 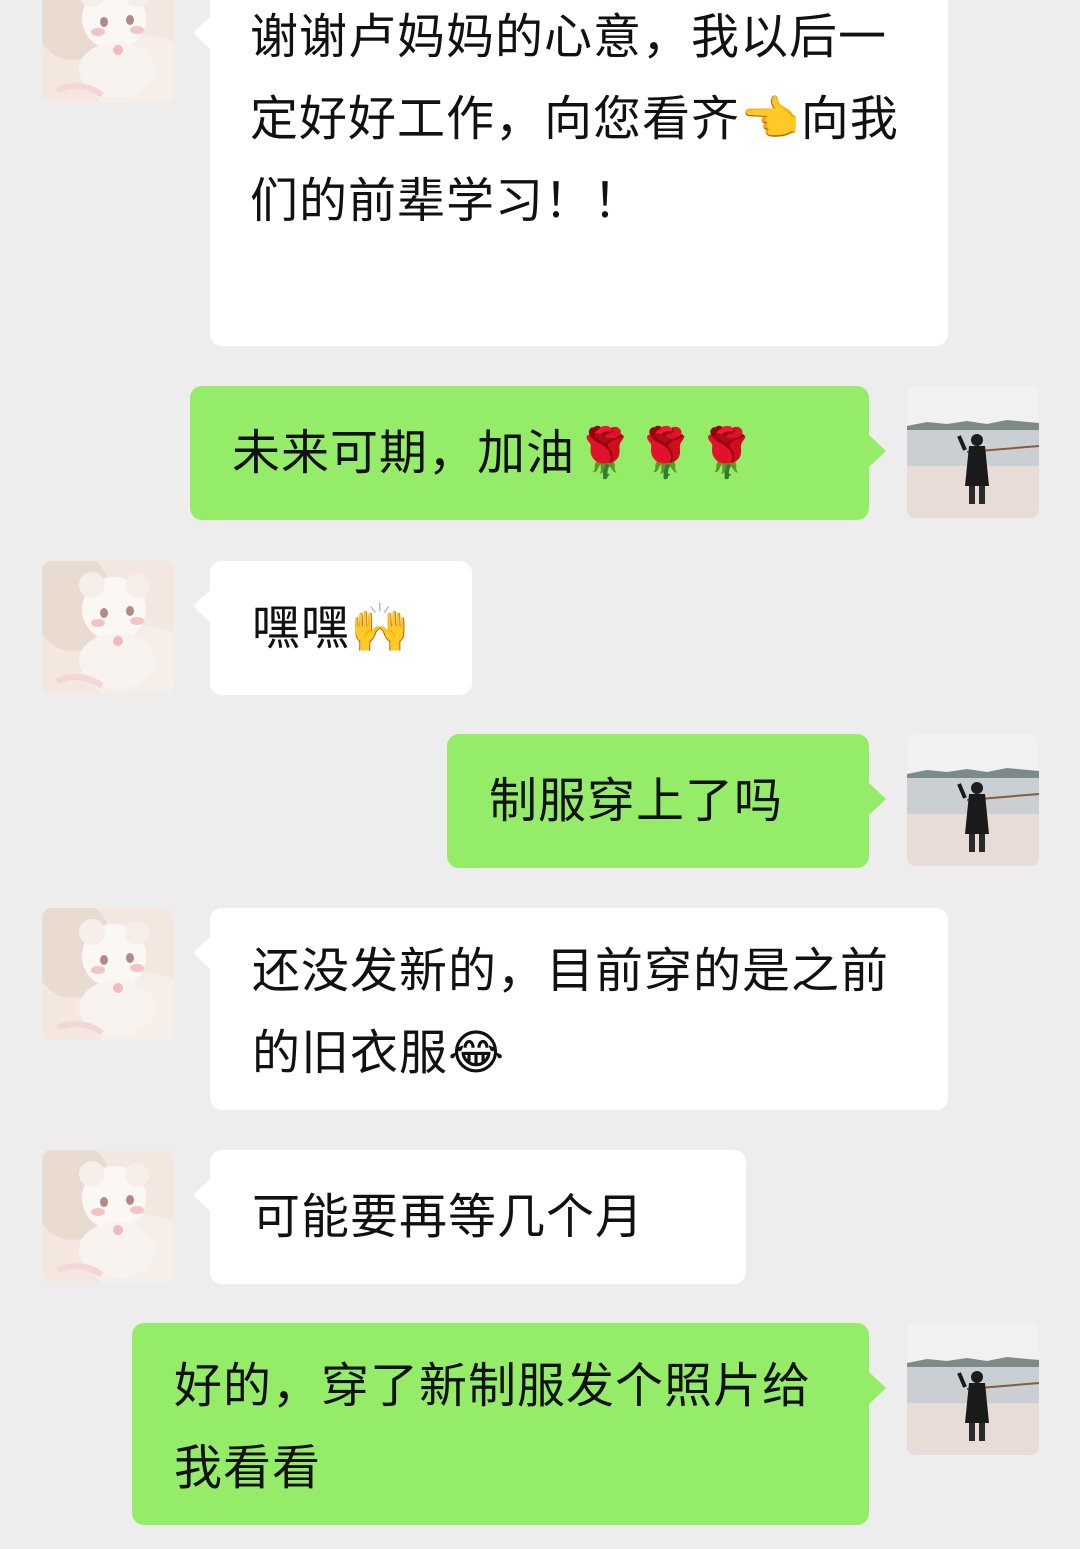 I want to click on message-row-outgoing: 未来可期，加油🌹🌹🌹, so click(x=540, y=453).